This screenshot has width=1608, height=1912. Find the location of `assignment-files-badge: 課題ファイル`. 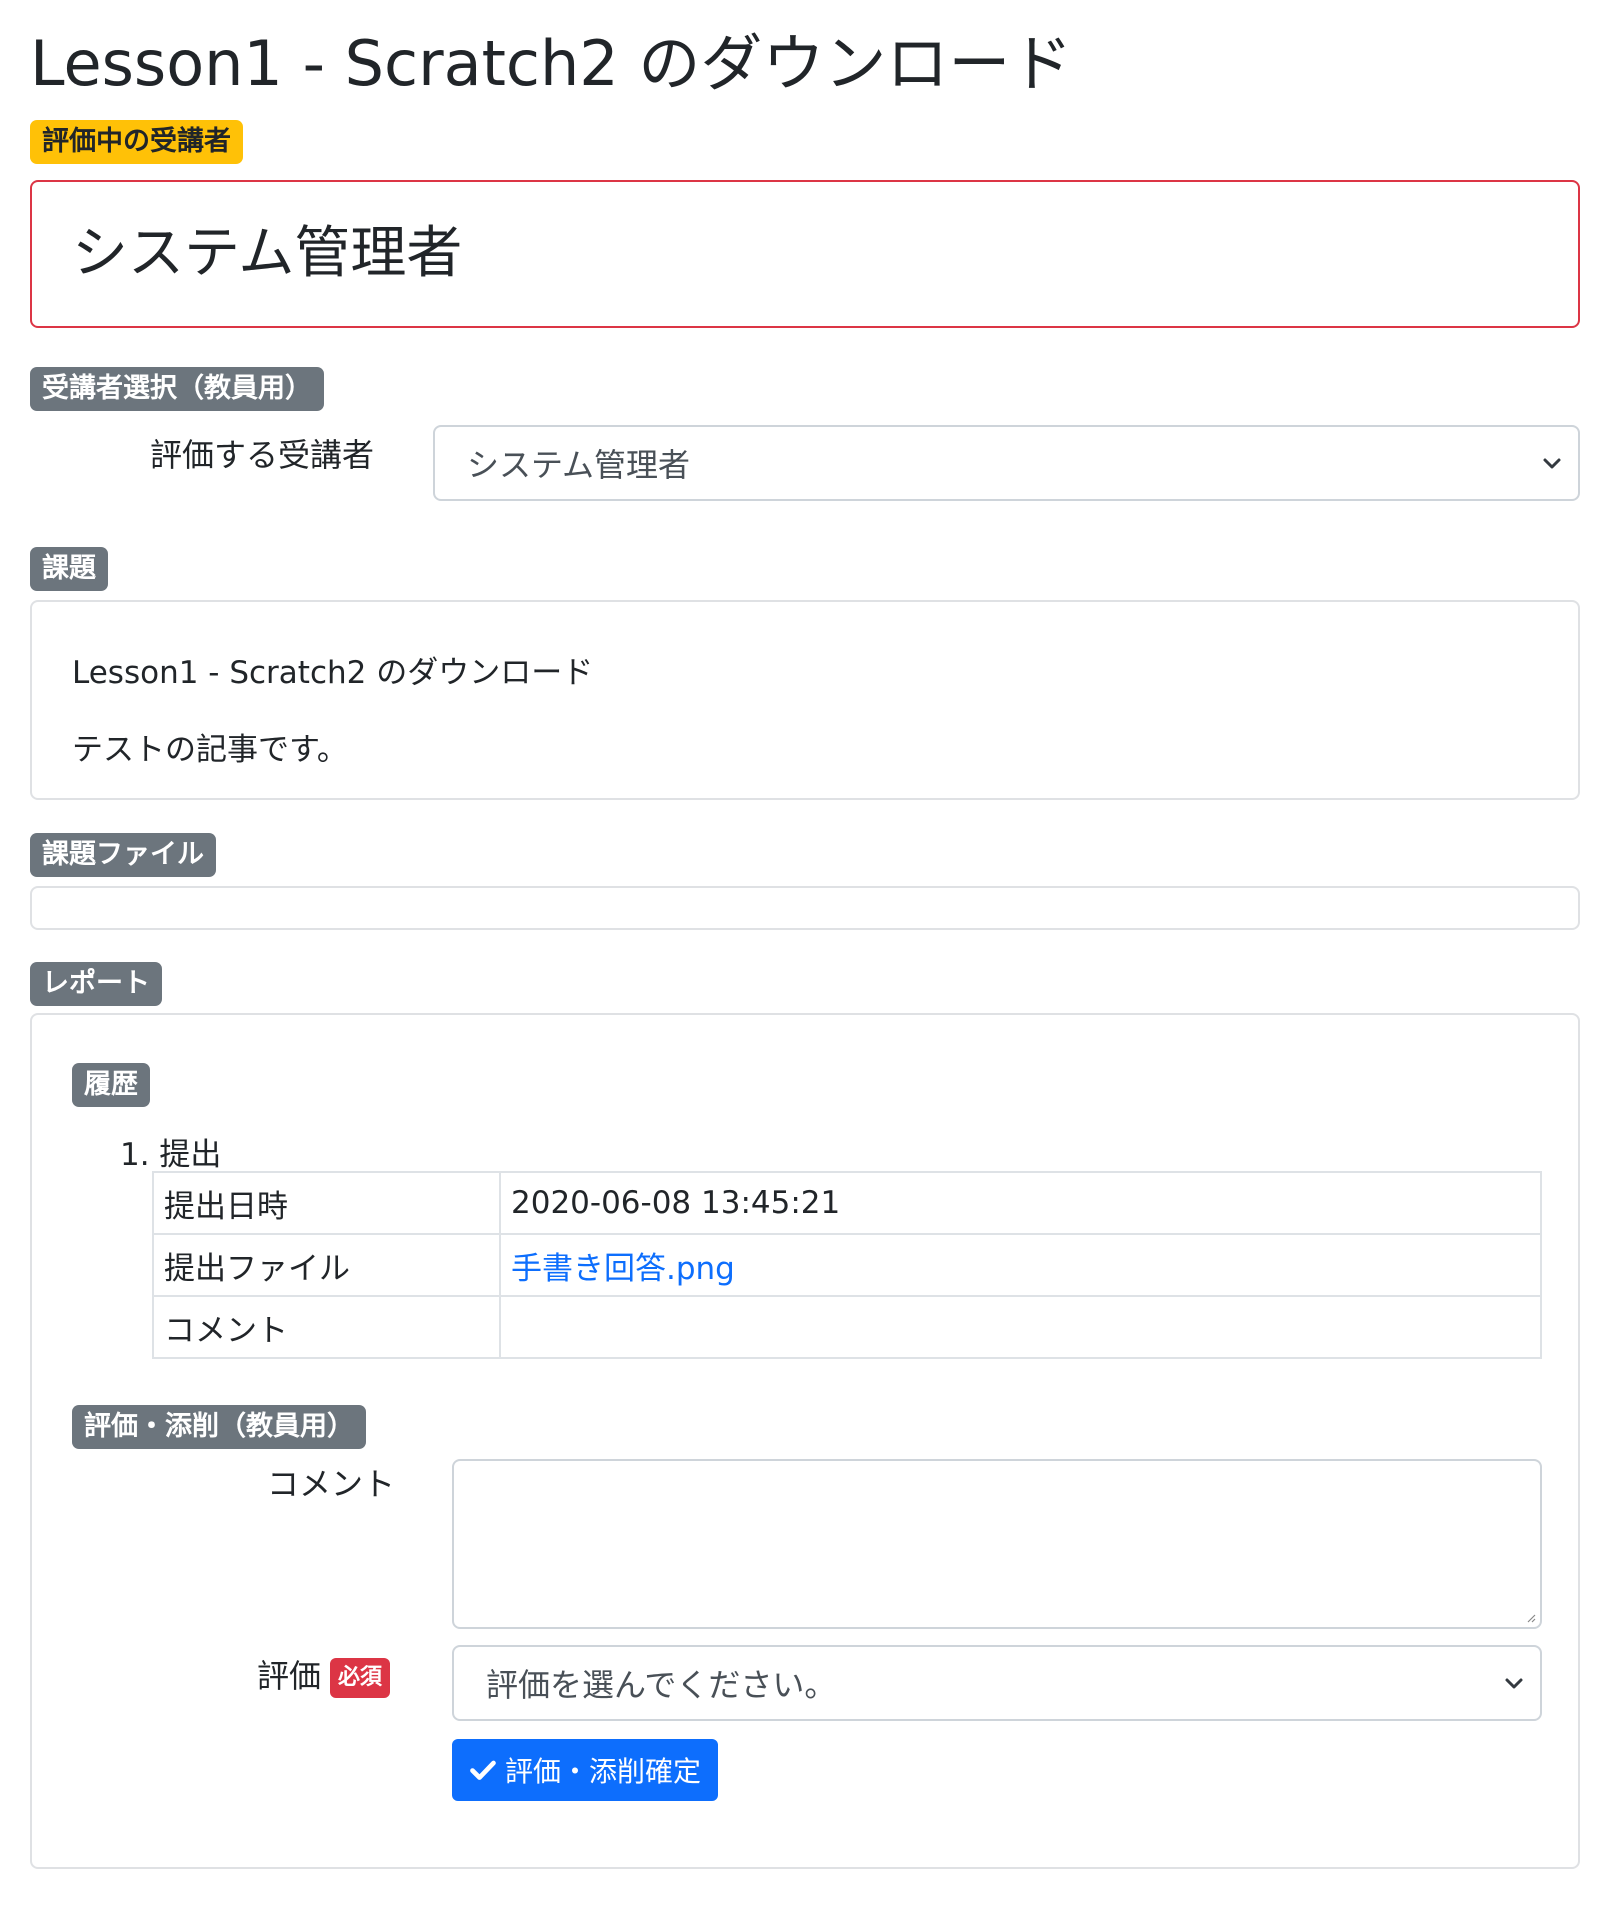

assignment-files-badge: 課題ファイル is located at coordinates (123, 855).